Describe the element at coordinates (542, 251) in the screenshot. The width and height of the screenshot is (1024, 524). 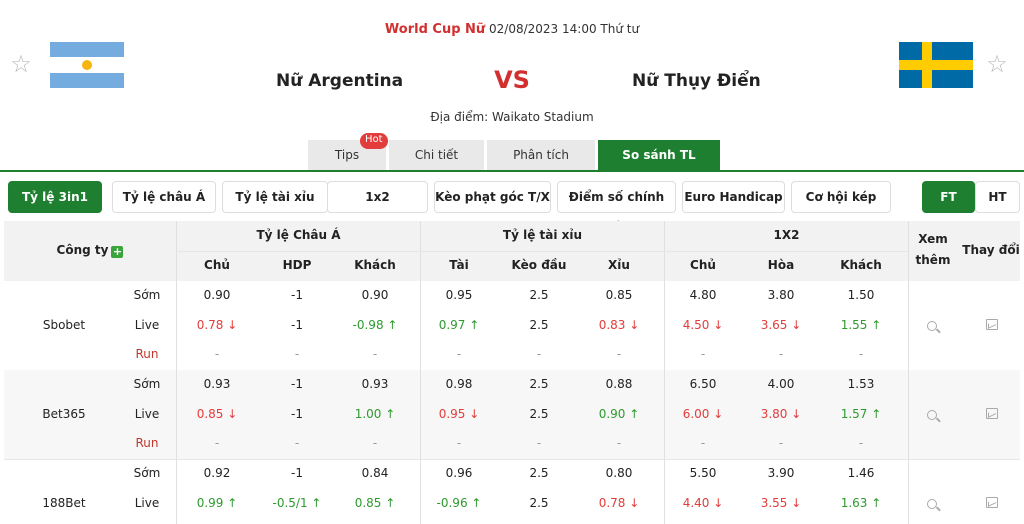
I see `header-divider` at that location.